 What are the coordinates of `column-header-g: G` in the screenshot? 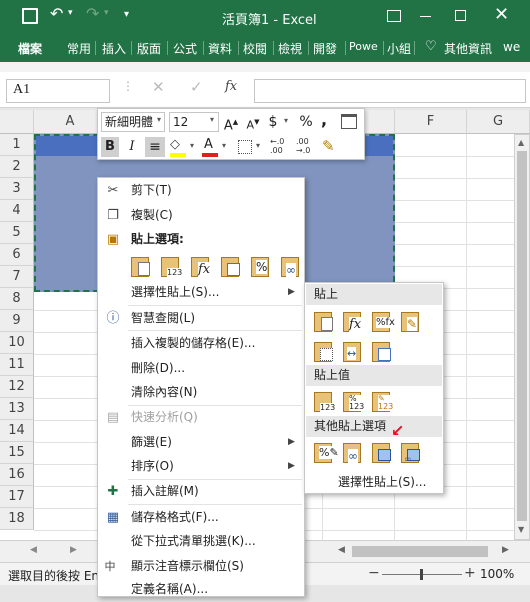 It's located at (498, 122).